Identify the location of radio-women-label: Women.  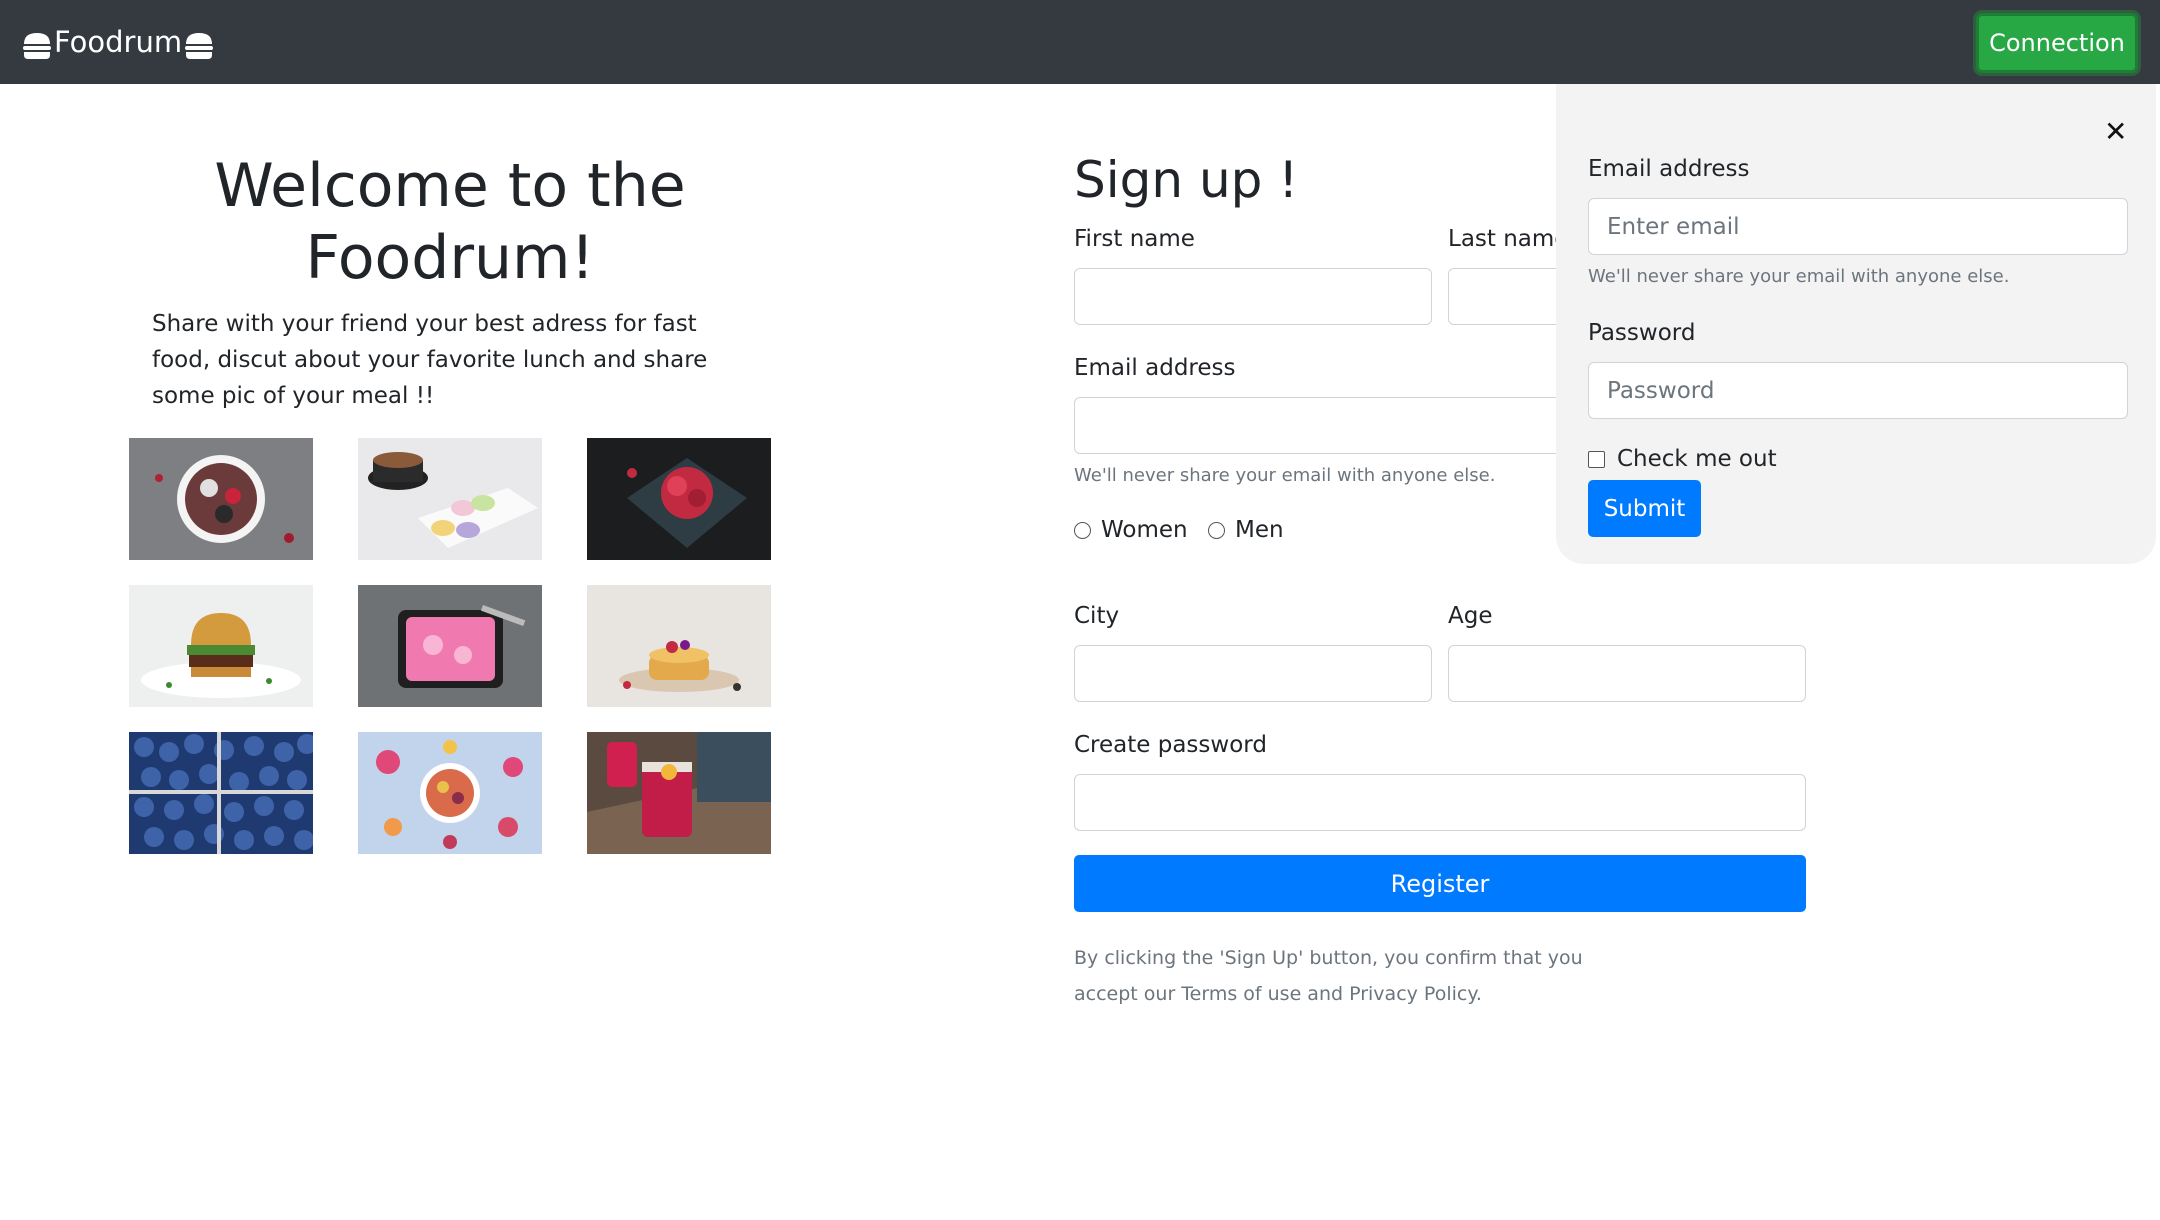
(1144, 530).